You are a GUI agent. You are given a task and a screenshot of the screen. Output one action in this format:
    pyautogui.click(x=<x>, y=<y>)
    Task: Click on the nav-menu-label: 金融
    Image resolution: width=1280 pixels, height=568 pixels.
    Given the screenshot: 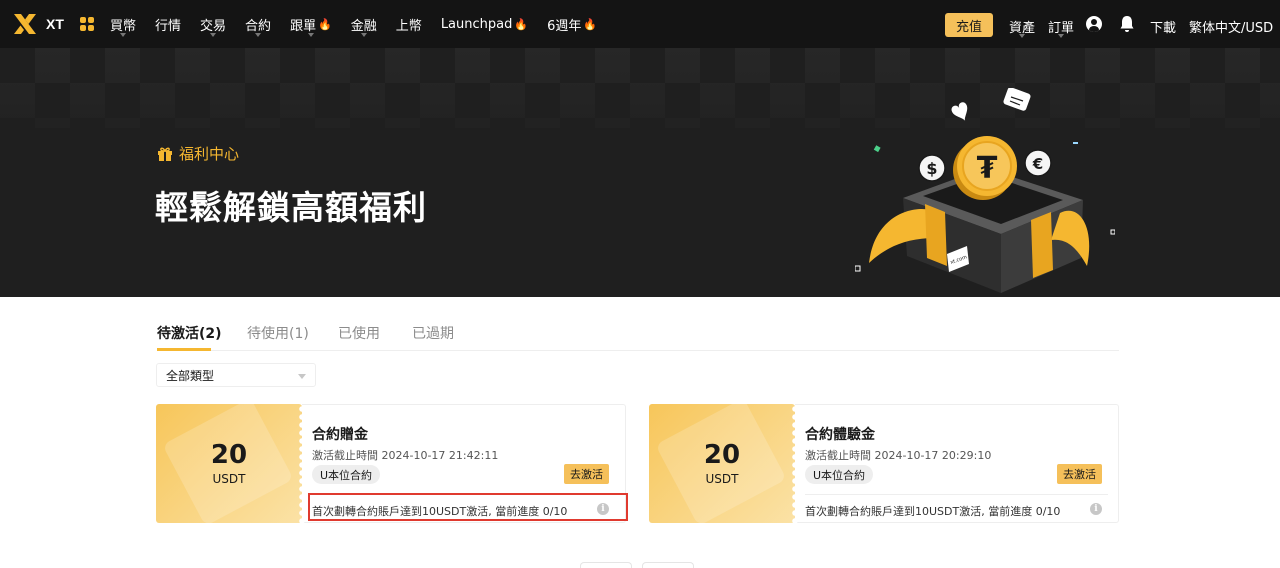 What is the action you would take?
    pyautogui.click(x=363, y=26)
    